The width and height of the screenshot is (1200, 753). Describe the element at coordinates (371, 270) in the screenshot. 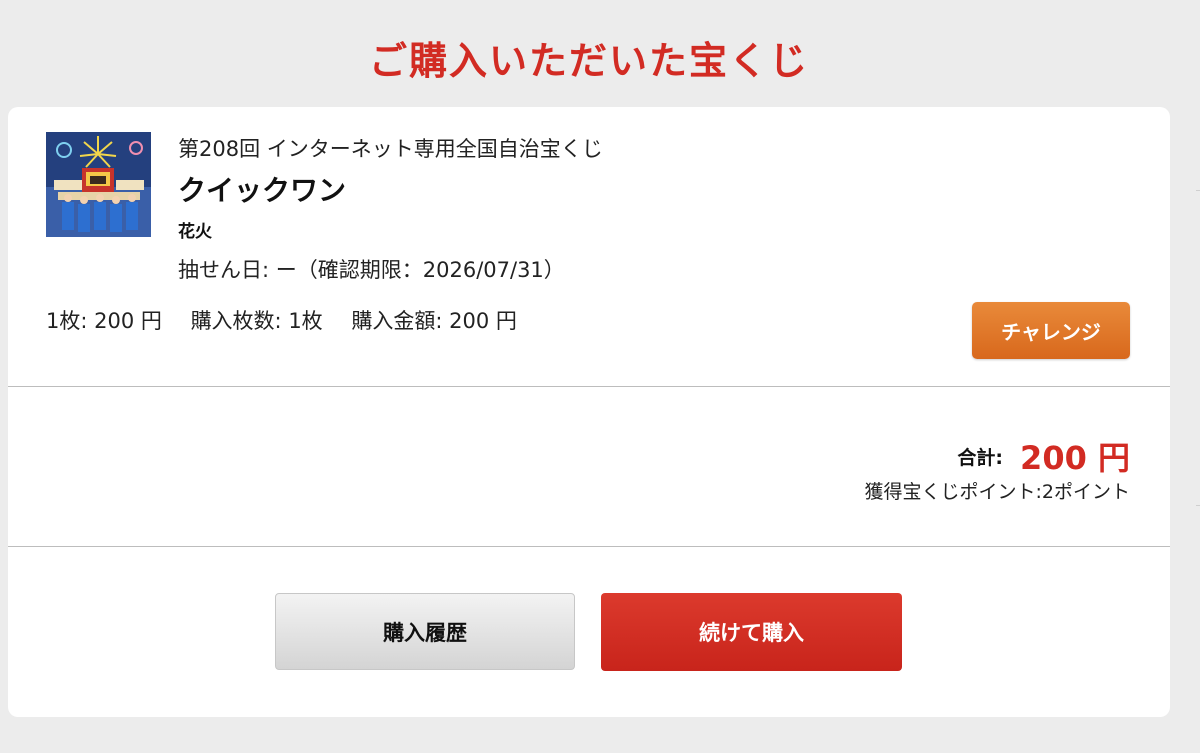

I see `draw-date: 抽せん日: ー（確認期限：2026/07/31）` at that location.